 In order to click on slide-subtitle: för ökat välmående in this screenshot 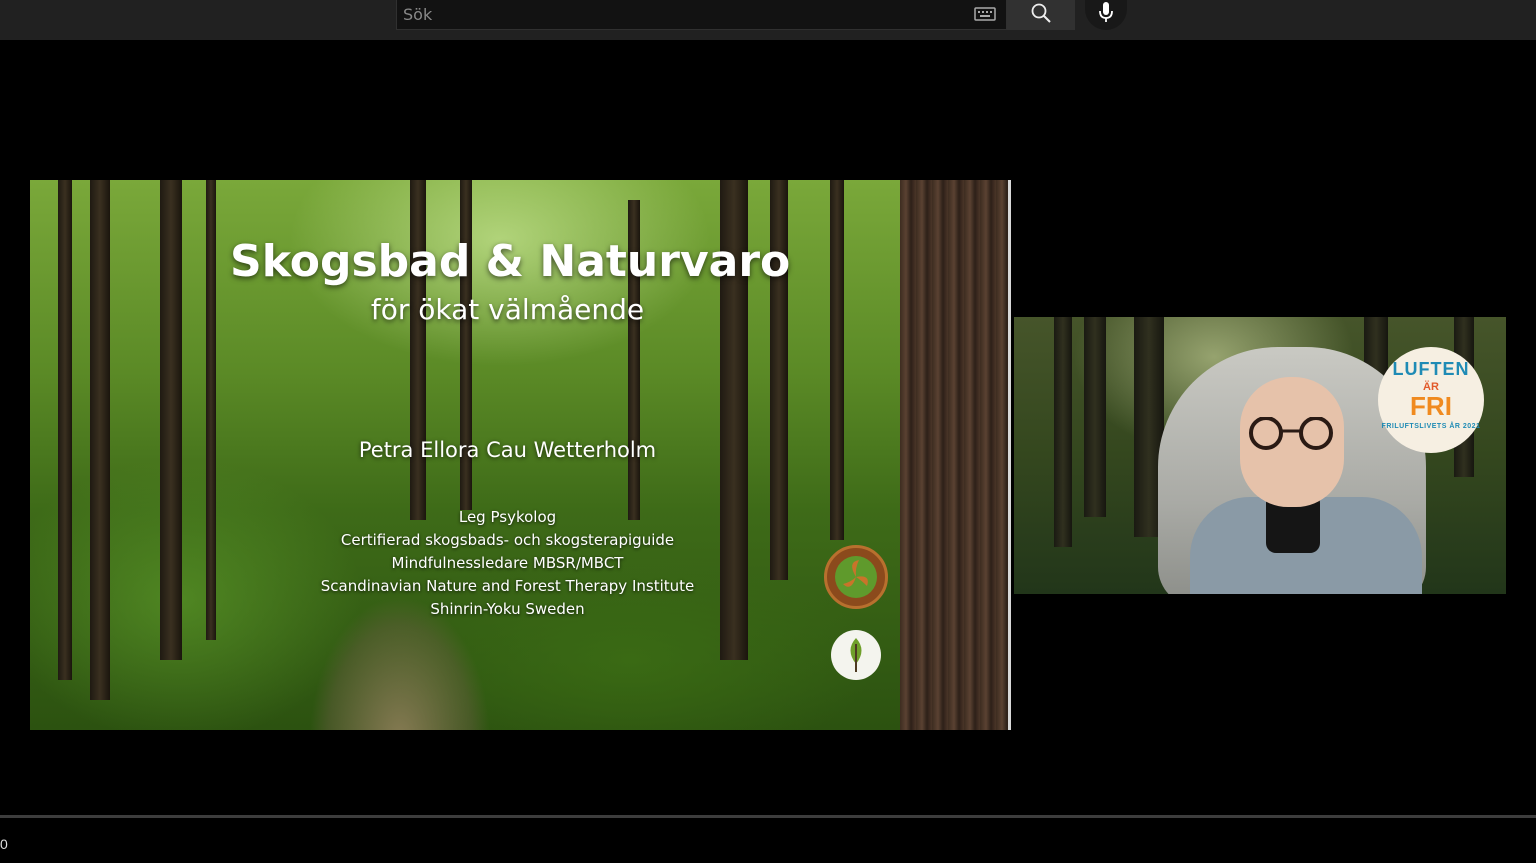, I will do `click(507, 309)`.